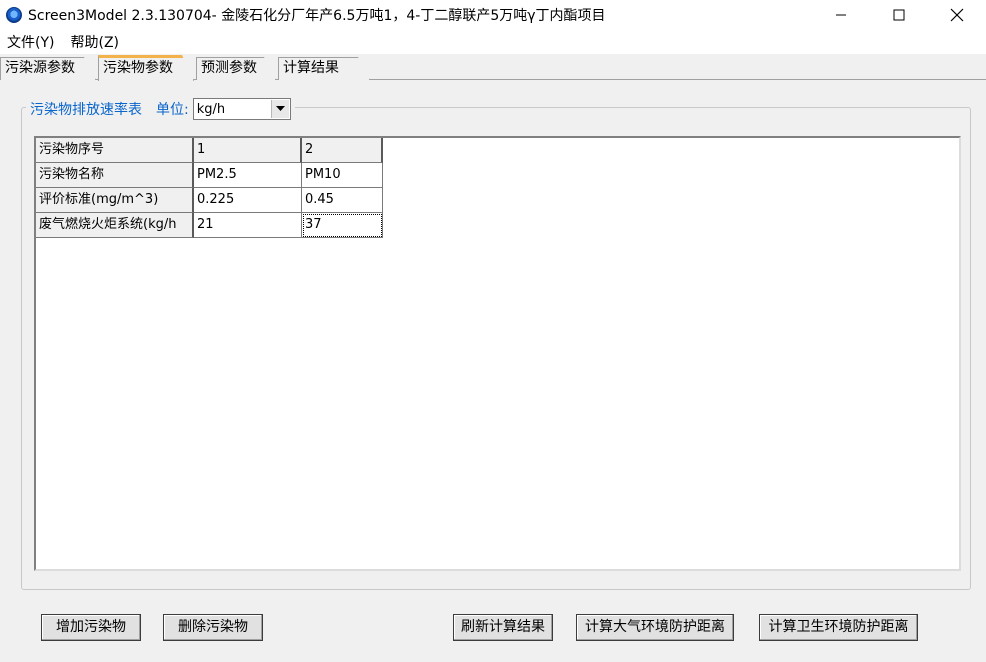 The height and width of the screenshot is (662, 986). Describe the element at coordinates (248, 150) in the screenshot. I see `grid-cell: 1` at that location.